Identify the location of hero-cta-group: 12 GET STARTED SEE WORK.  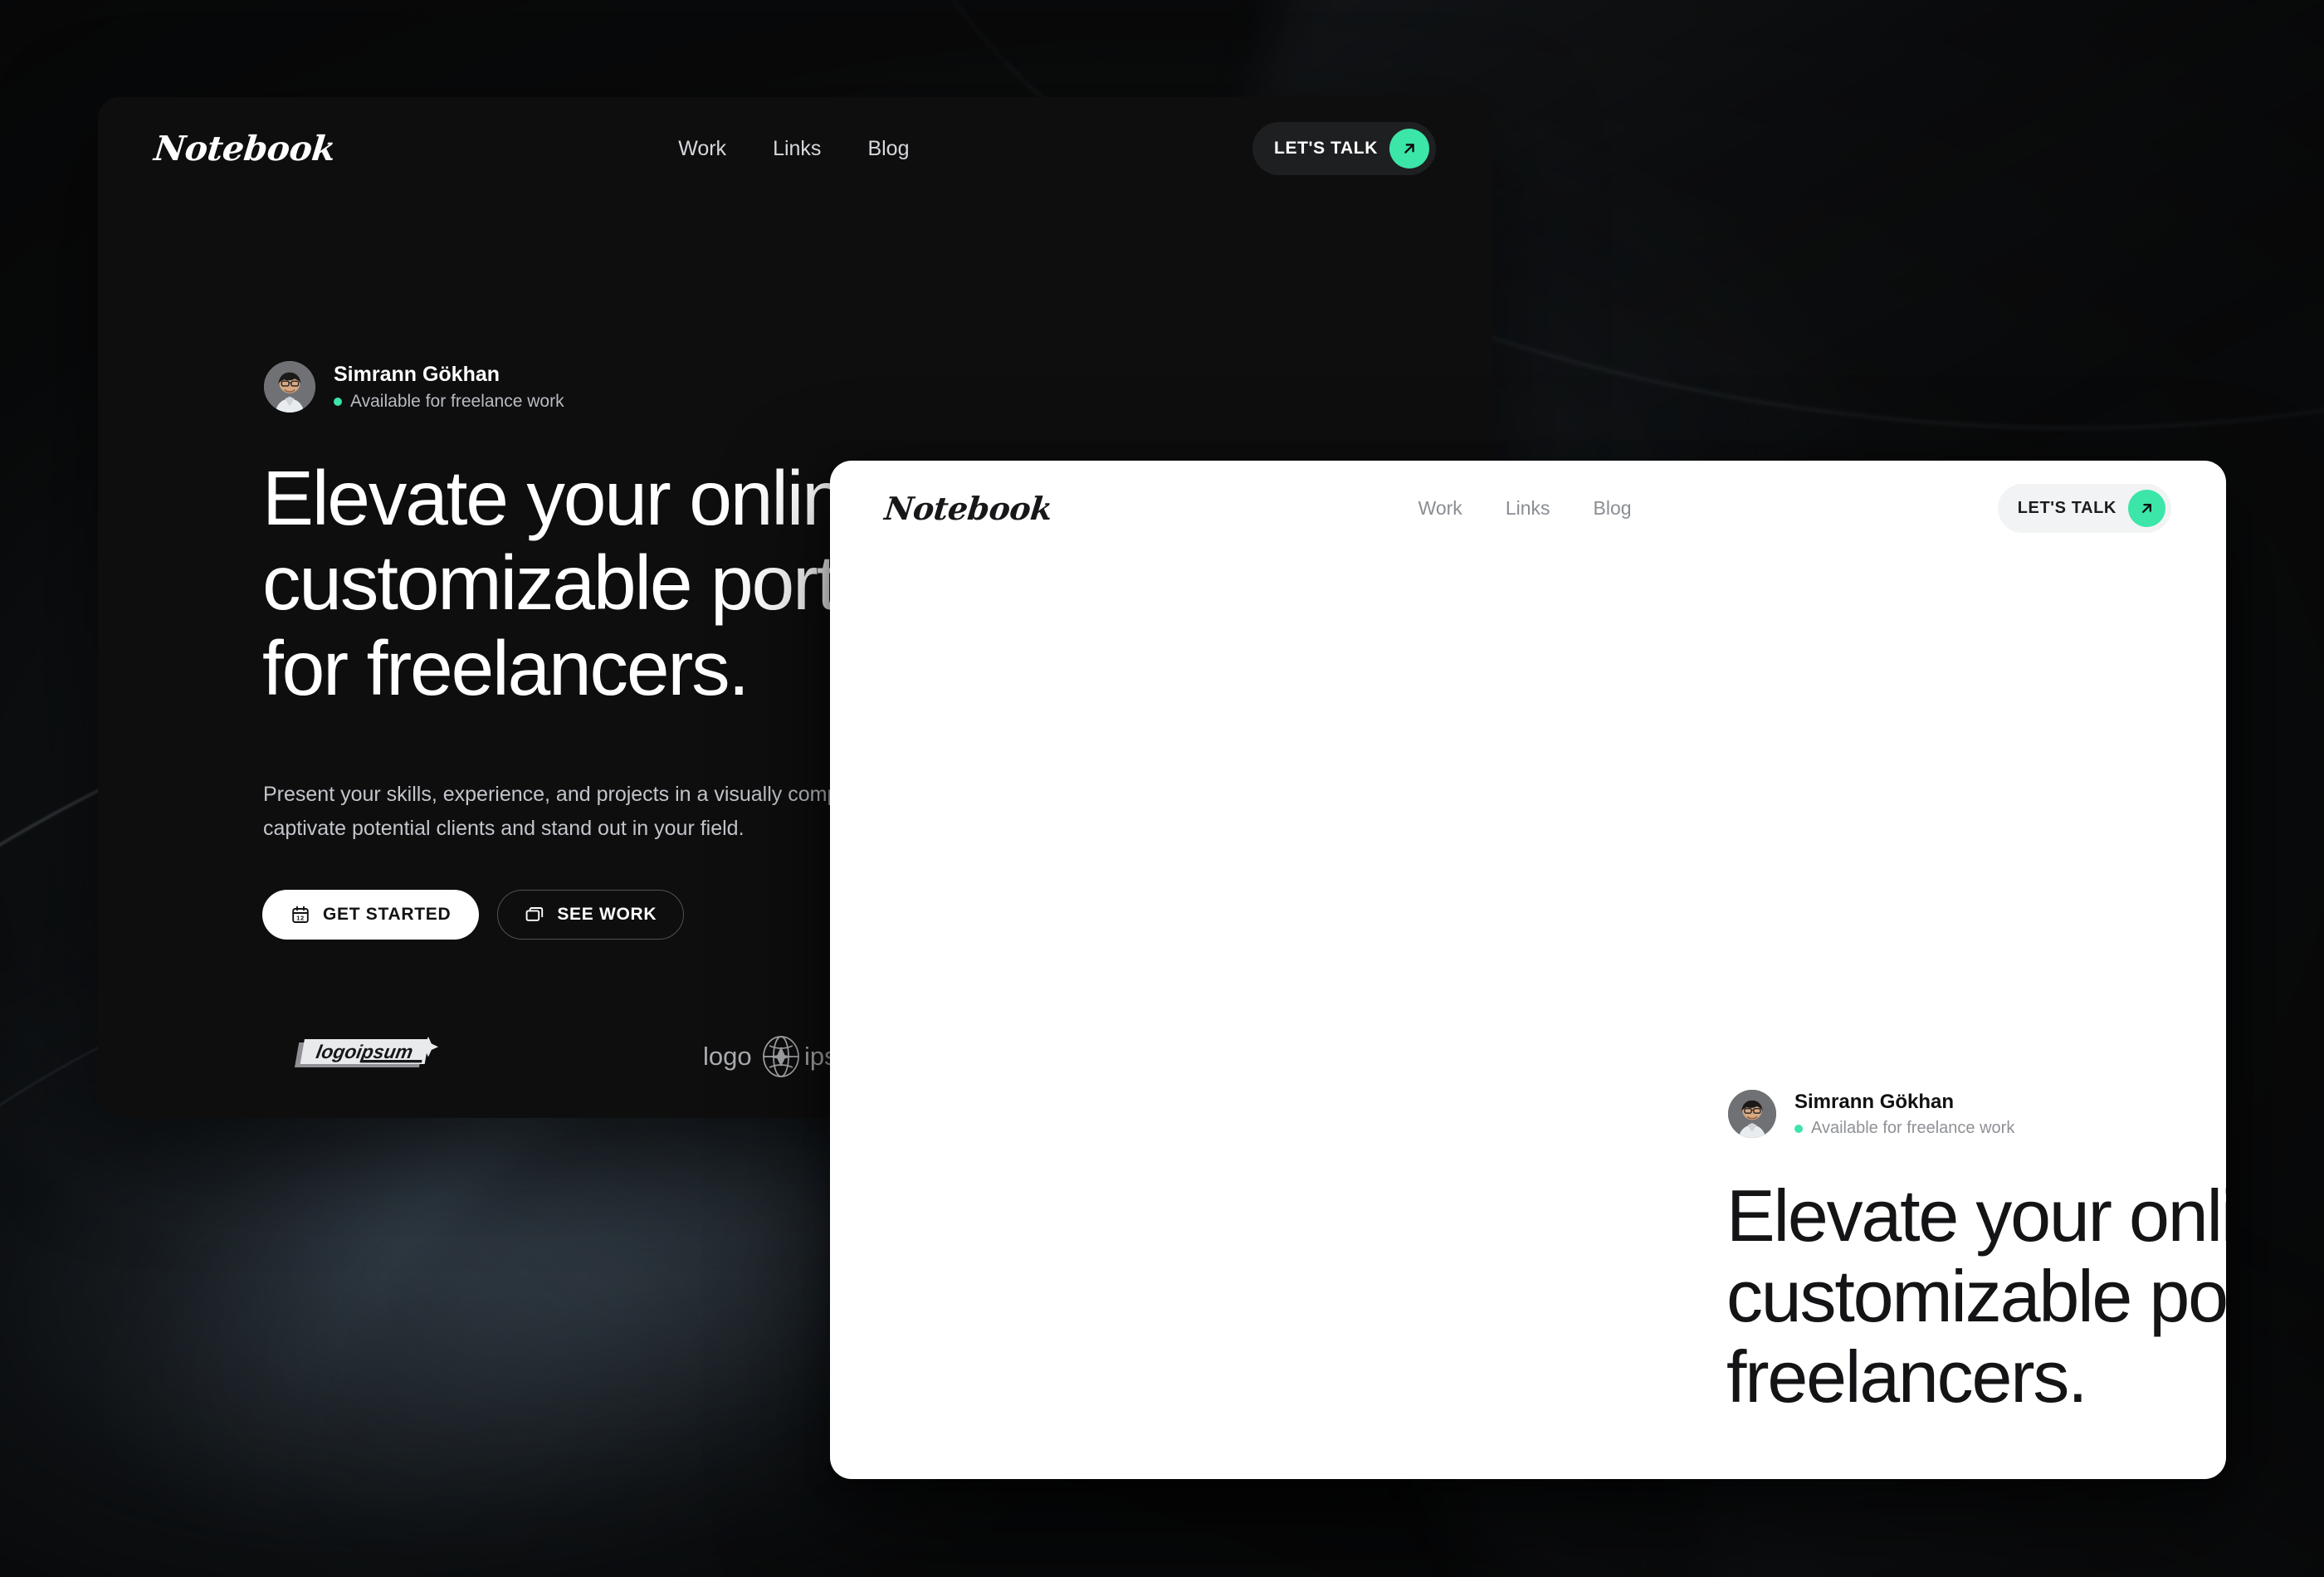
(474, 915).